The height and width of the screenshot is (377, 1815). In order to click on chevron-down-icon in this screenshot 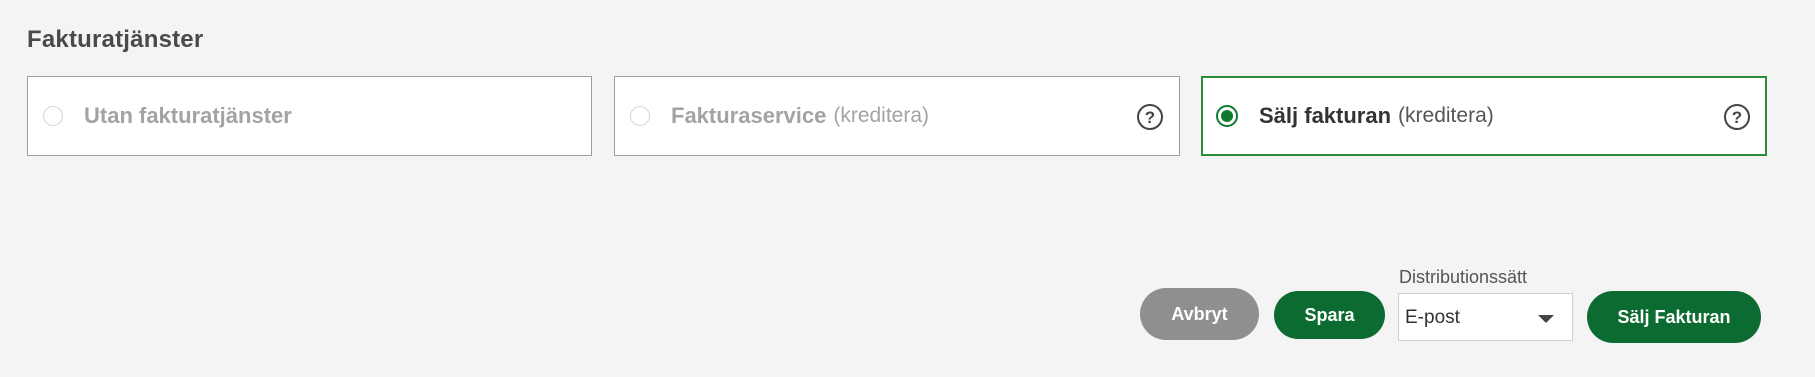, I will do `click(1546, 319)`.